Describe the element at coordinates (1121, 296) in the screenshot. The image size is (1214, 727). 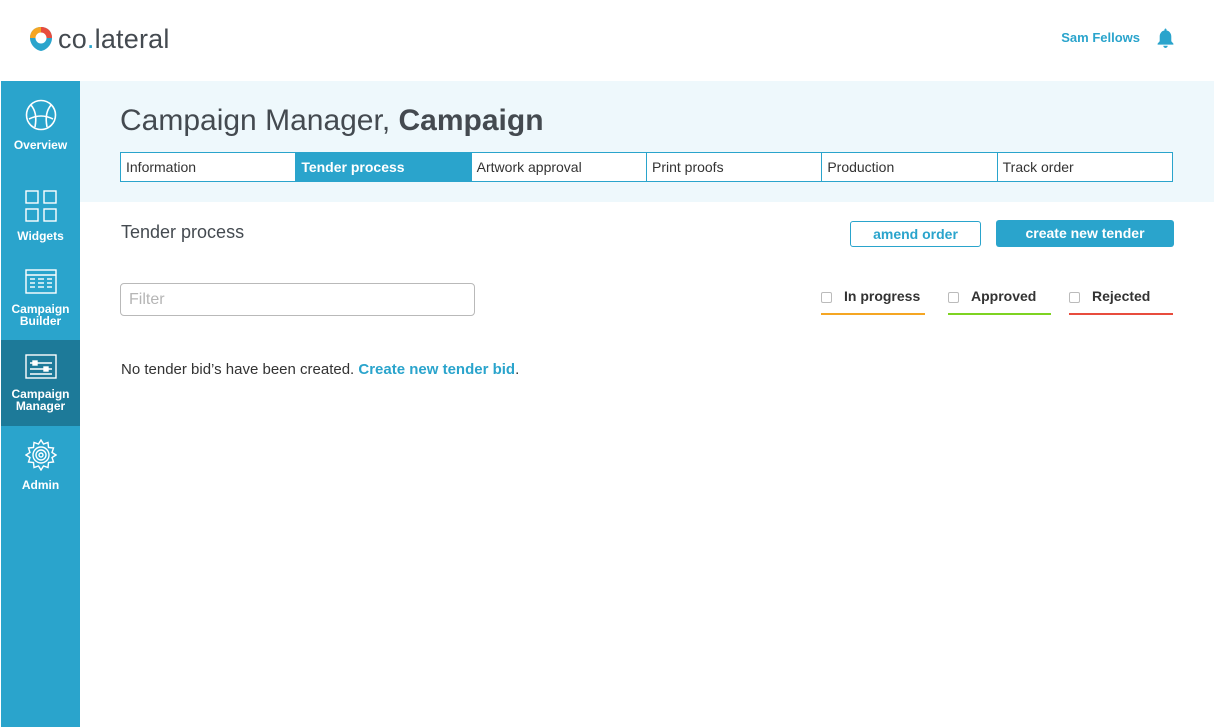
I see `status-label: Rejected` at that location.